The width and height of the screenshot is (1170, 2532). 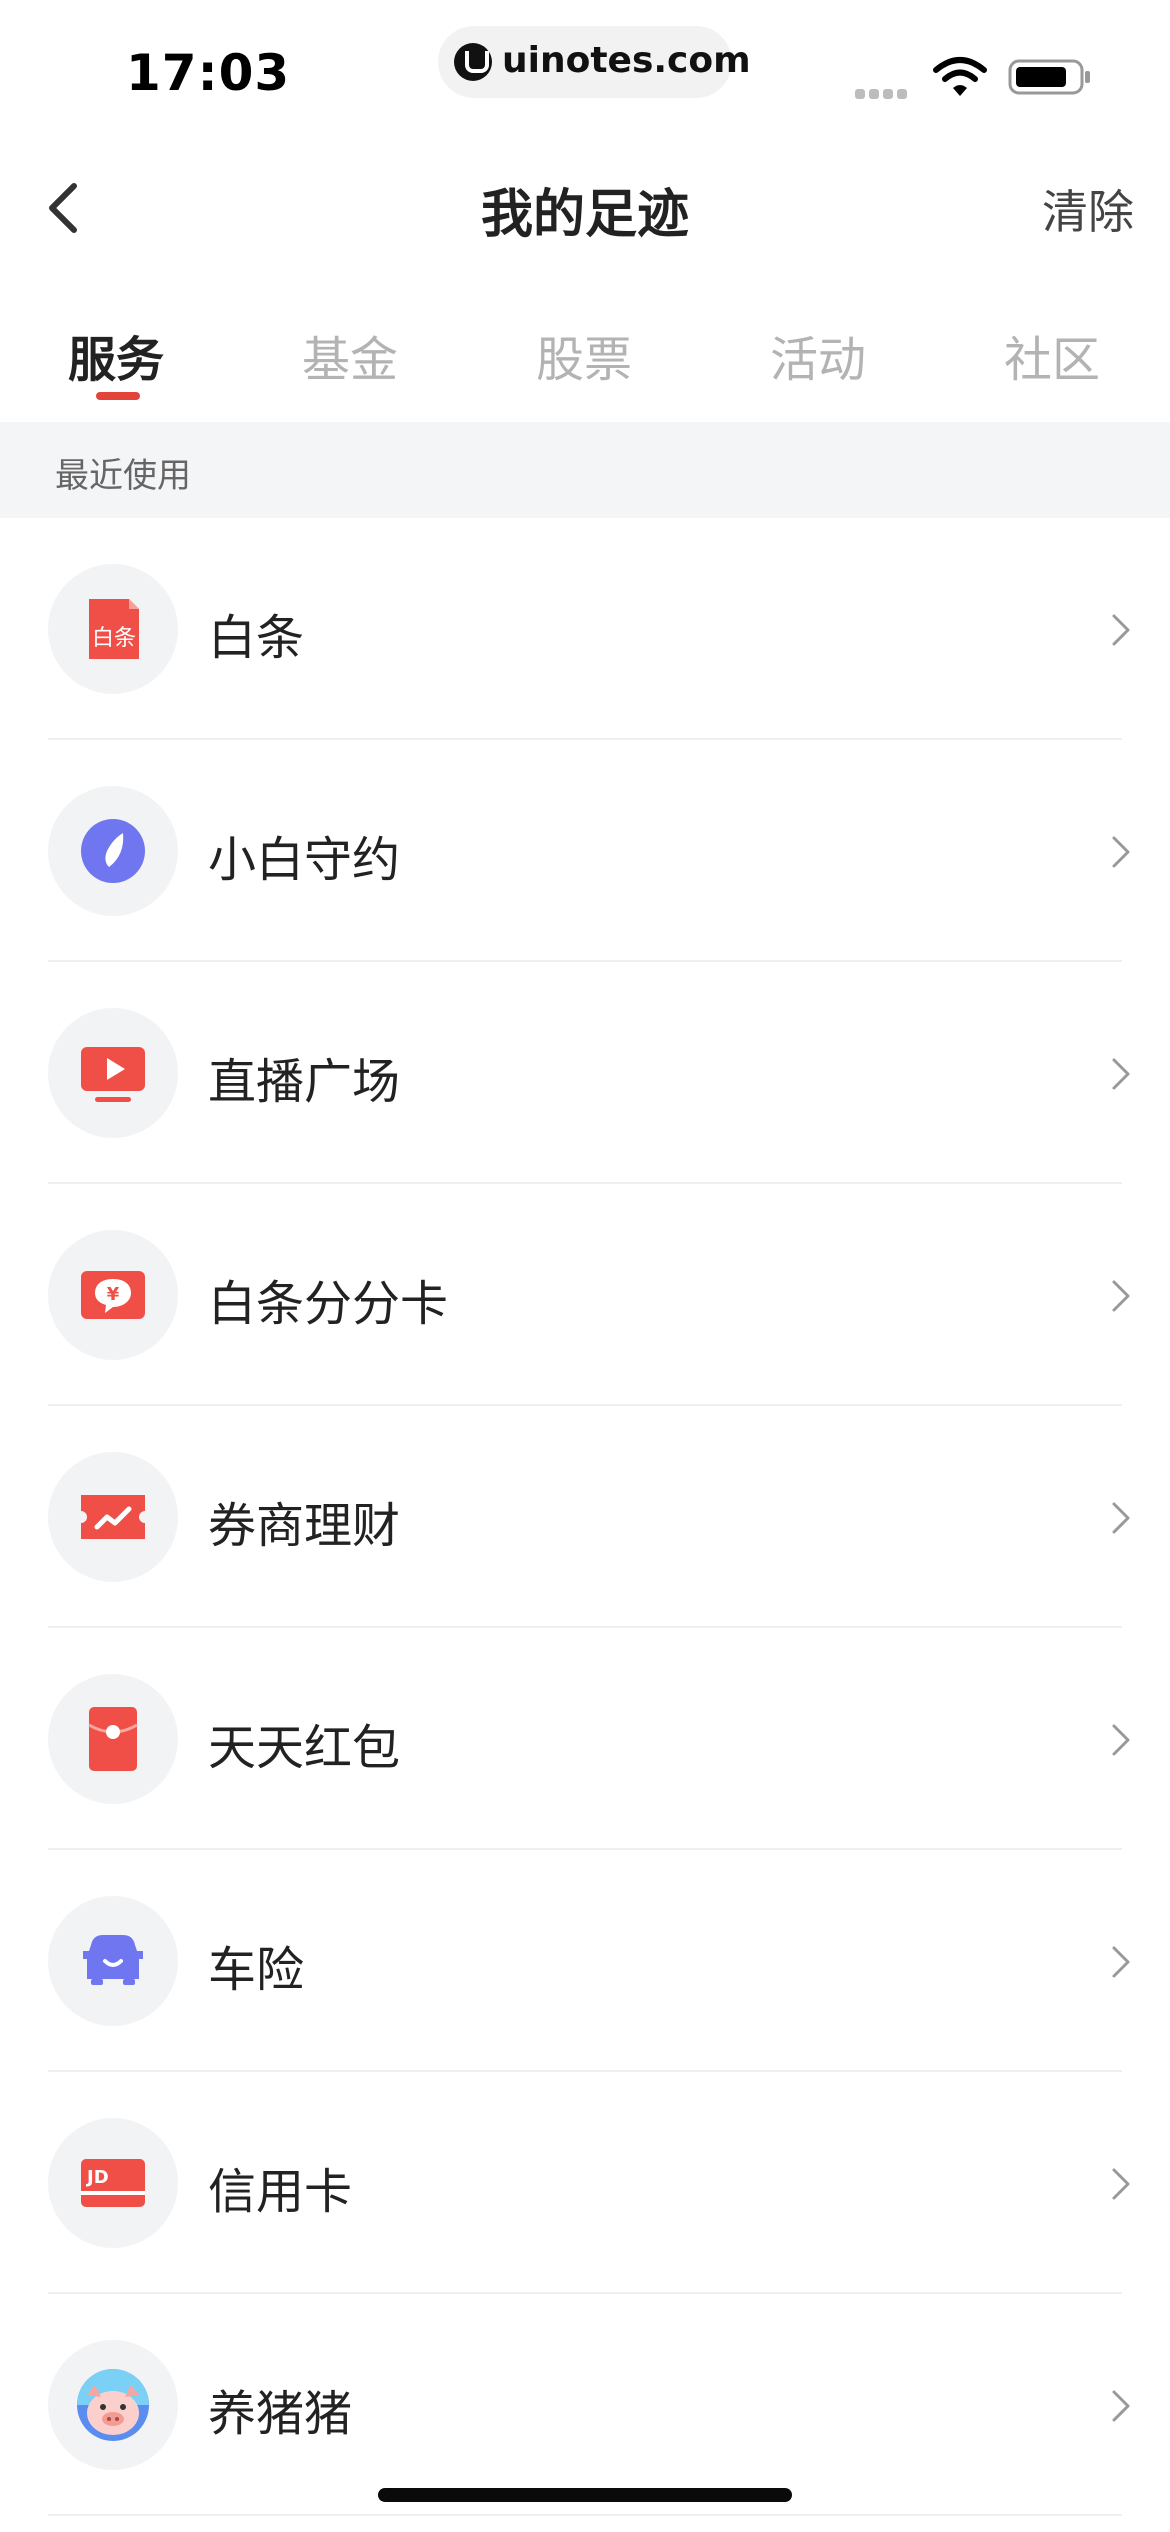 I want to click on item-label: 白条分分卡, so click(x=328, y=1304).